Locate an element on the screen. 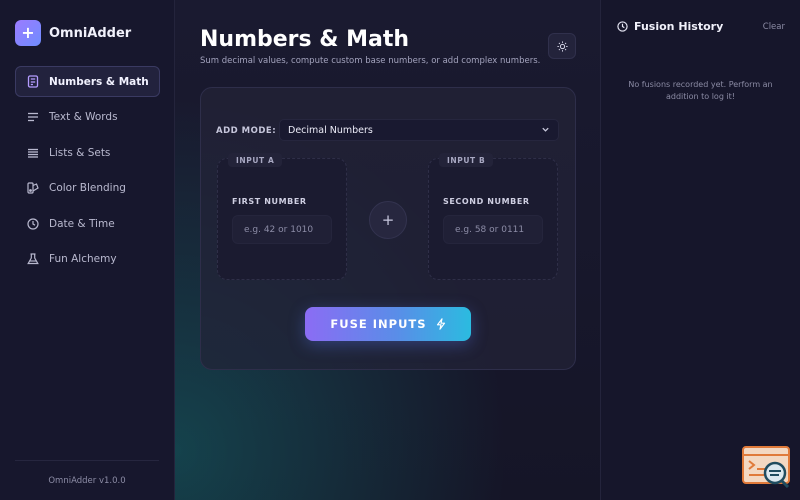 The height and width of the screenshot is (500, 800). history-clock-icon is located at coordinates (622, 26).